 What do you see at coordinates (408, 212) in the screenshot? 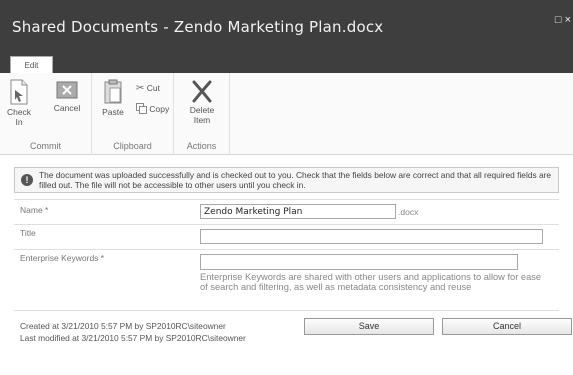
I see `name-suffix: .docx` at bounding box center [408, 212].